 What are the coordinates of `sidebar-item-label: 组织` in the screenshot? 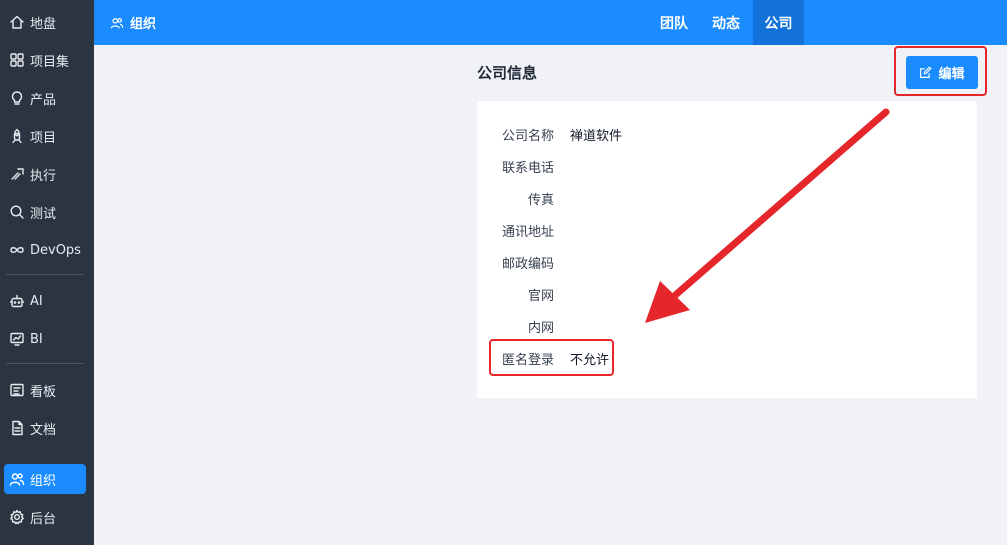 It's located at (43, 481).